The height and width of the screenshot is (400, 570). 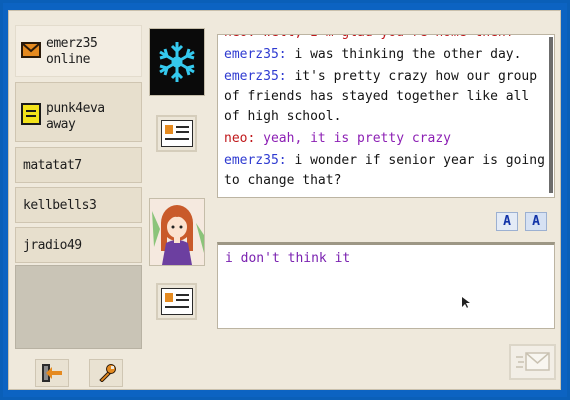 I want to click on buddy-name: matatat7, so click(x=52, y=165).